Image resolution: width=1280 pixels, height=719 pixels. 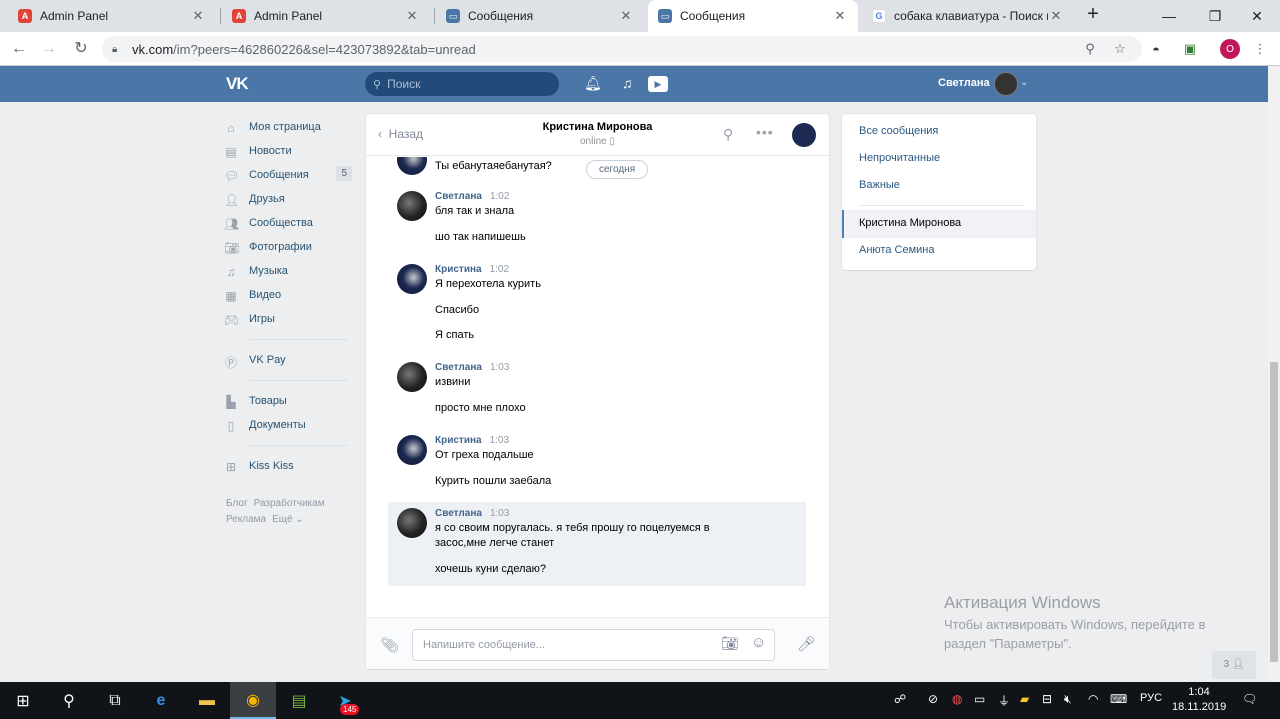 What do you see at coordinates (933, 699) in the screenshot?
I see `tray-app-icon: ⊘` at bounding box center [933, 699].